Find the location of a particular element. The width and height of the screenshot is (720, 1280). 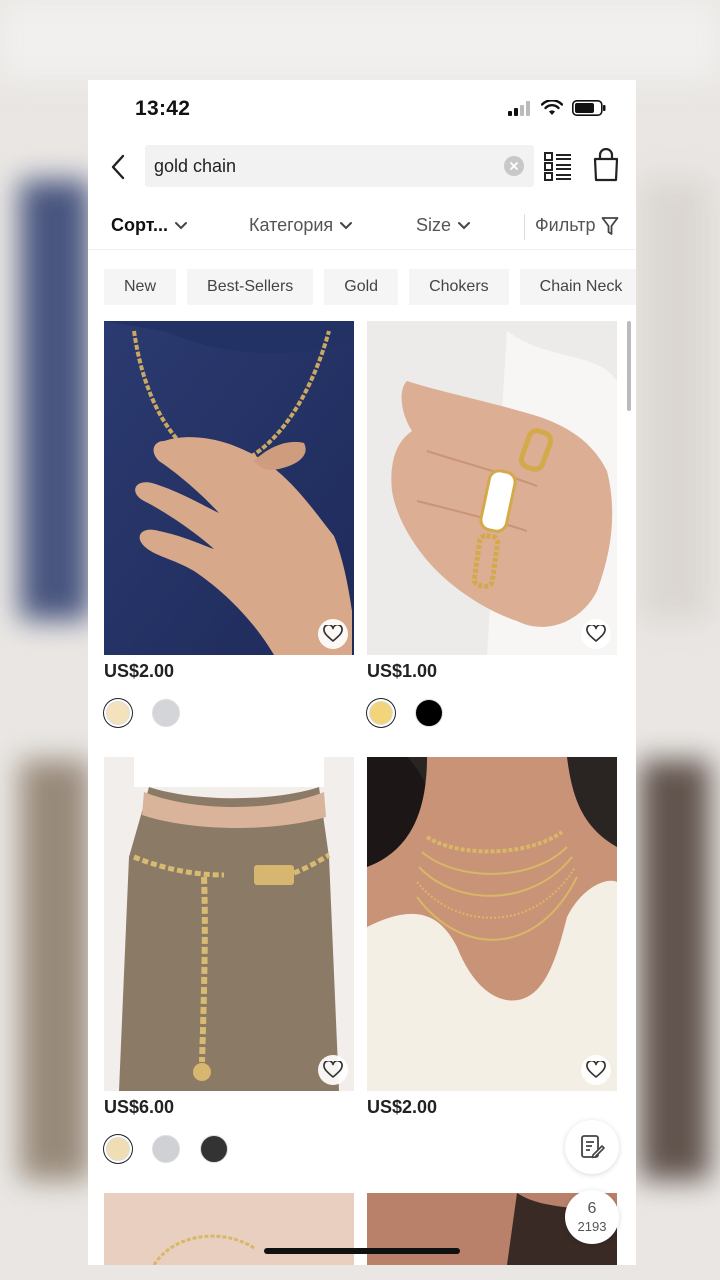

tag-gold: Gold is located at coordinates (361, 287).